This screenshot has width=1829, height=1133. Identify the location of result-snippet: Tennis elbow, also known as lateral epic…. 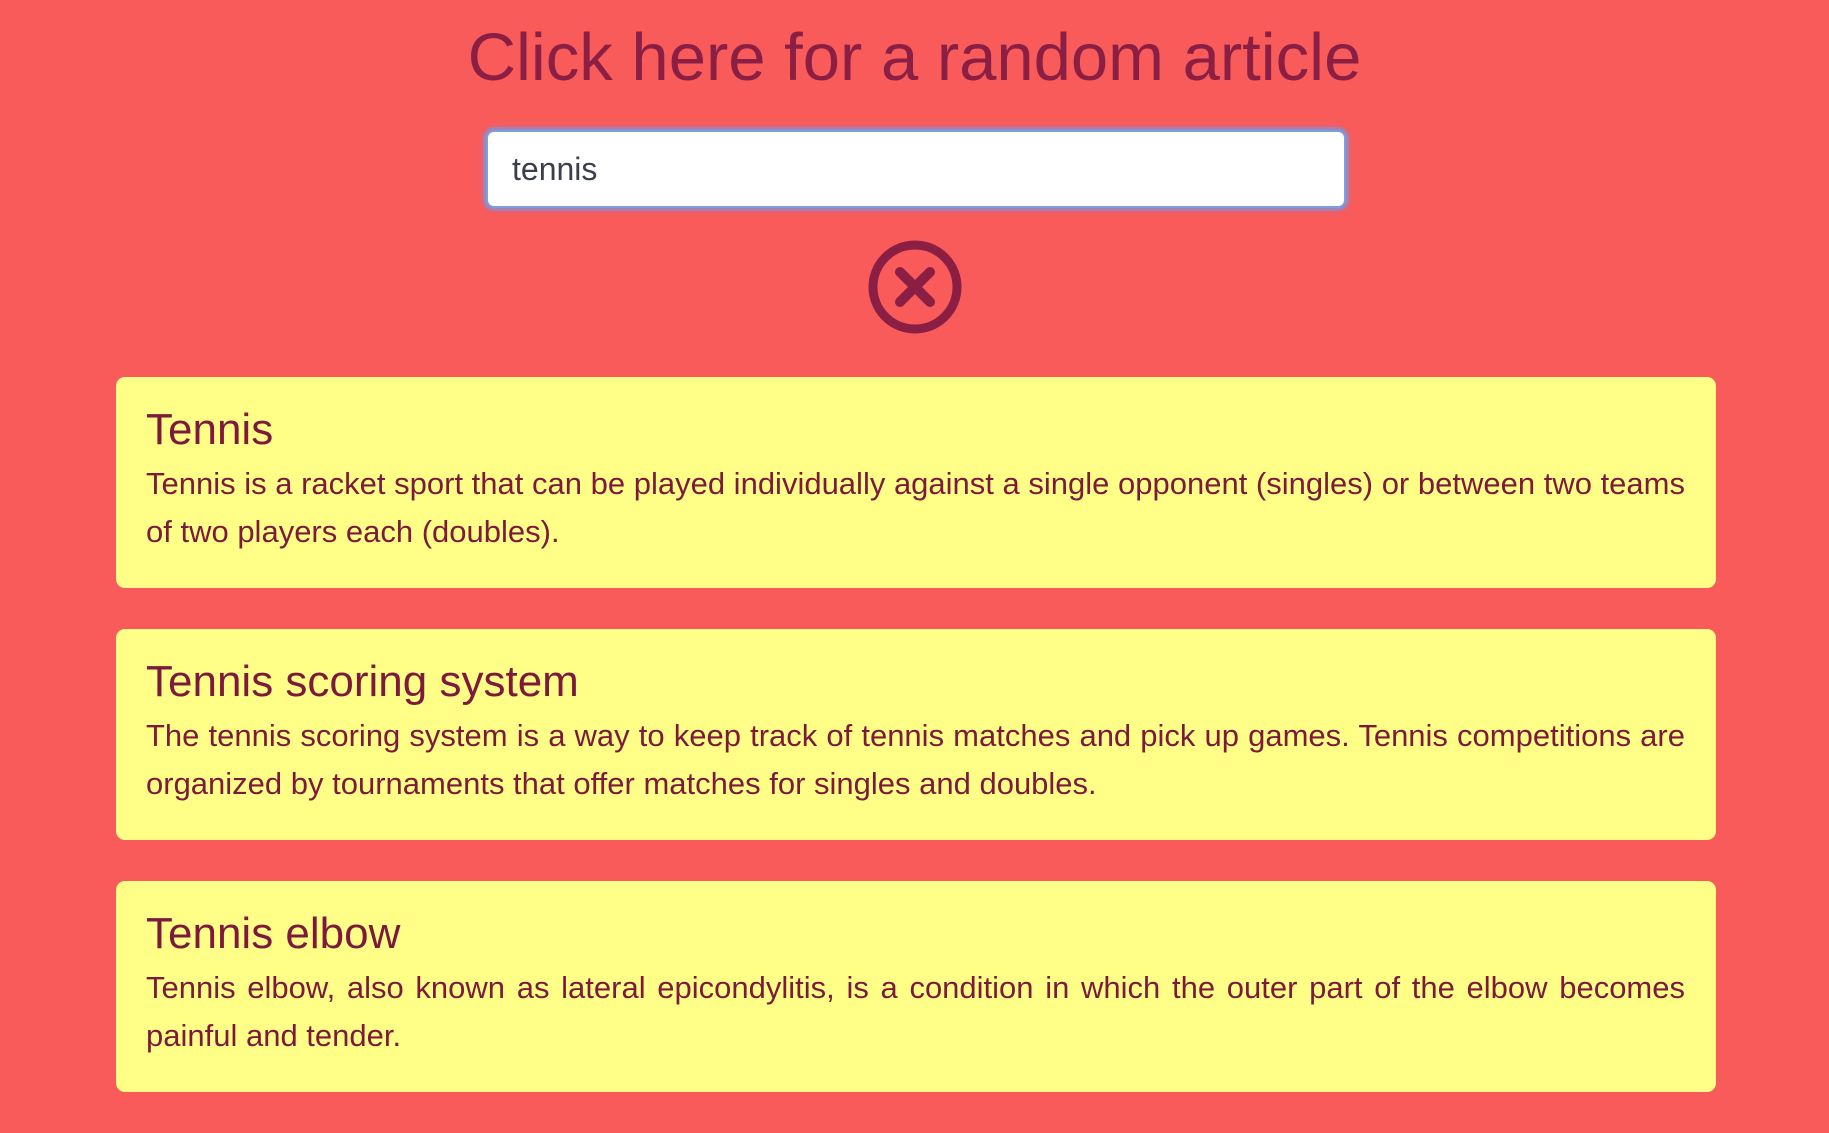
(915, 1011).